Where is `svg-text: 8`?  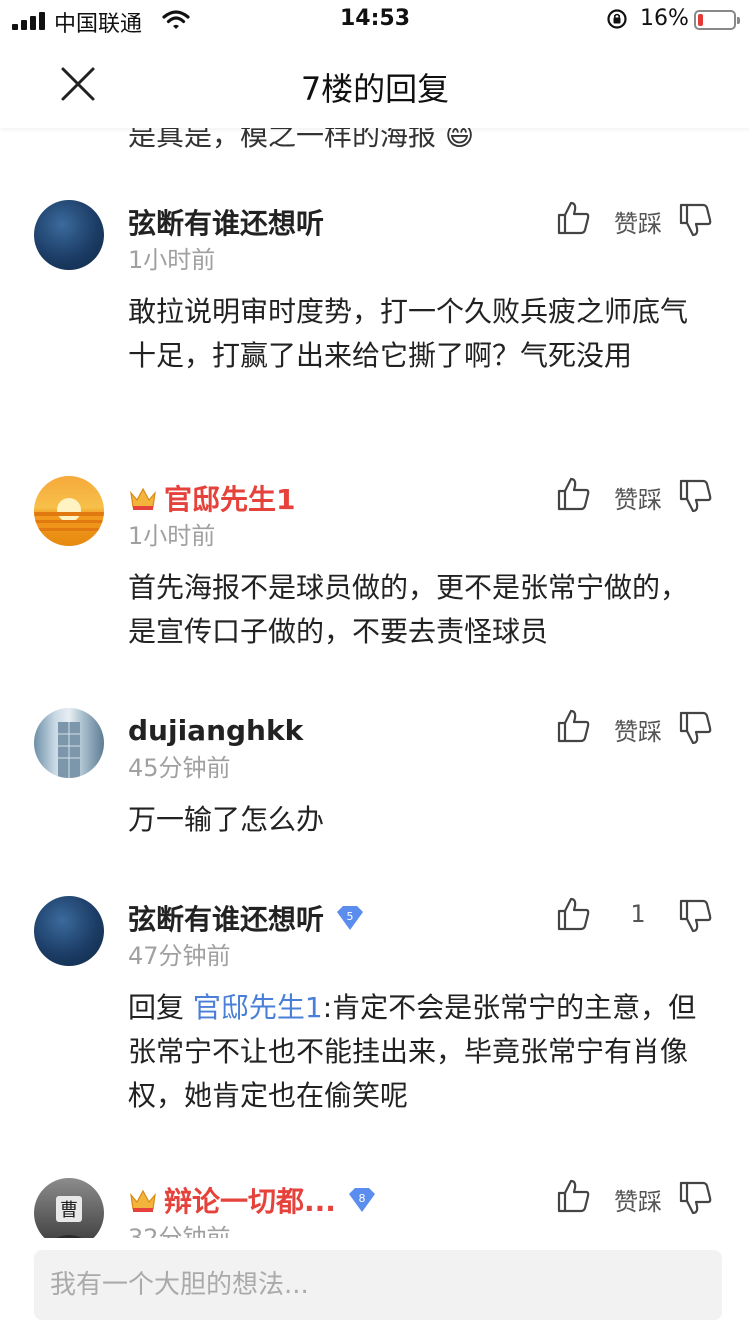 svg-text: 8 is located at coordinates (361, 1198).